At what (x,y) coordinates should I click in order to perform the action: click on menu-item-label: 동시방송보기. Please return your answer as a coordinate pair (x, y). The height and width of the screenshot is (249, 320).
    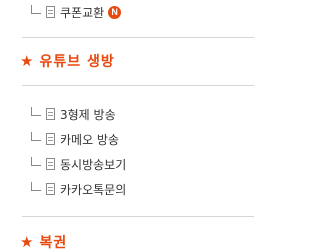
    Looking at the image, I should click on (93, 164).